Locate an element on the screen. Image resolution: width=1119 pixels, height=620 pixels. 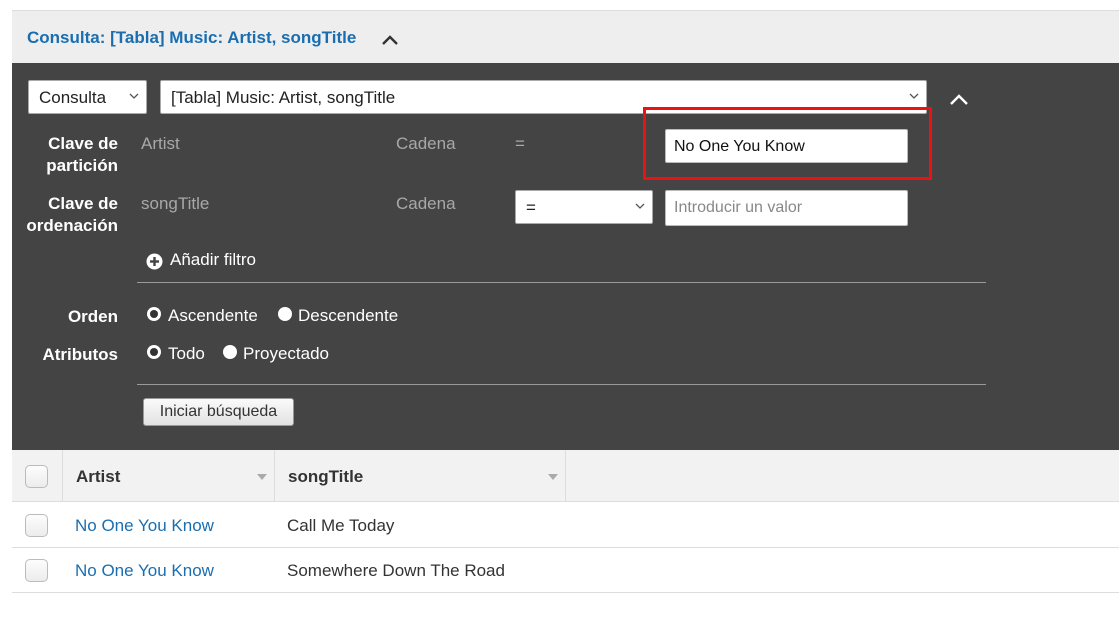
sort-key-operator-value: = is located at coordinates (531, 207).